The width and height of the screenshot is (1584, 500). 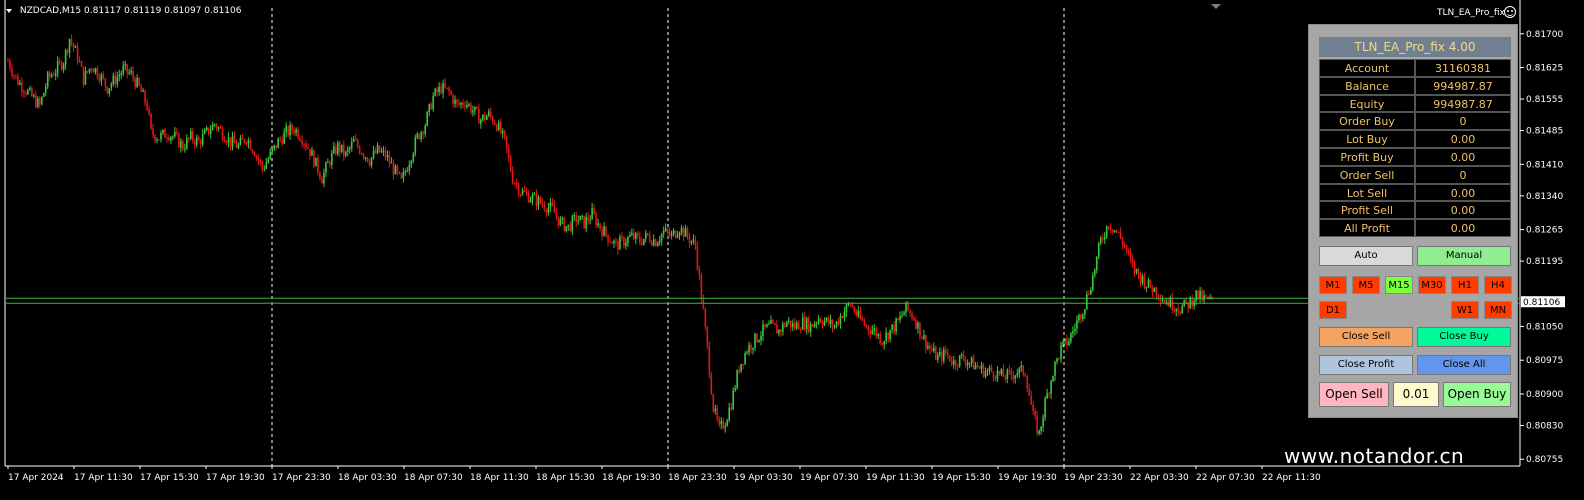 I want to click on time-tick-label: 18 Apr 19:30, so click(x=631, y=478).